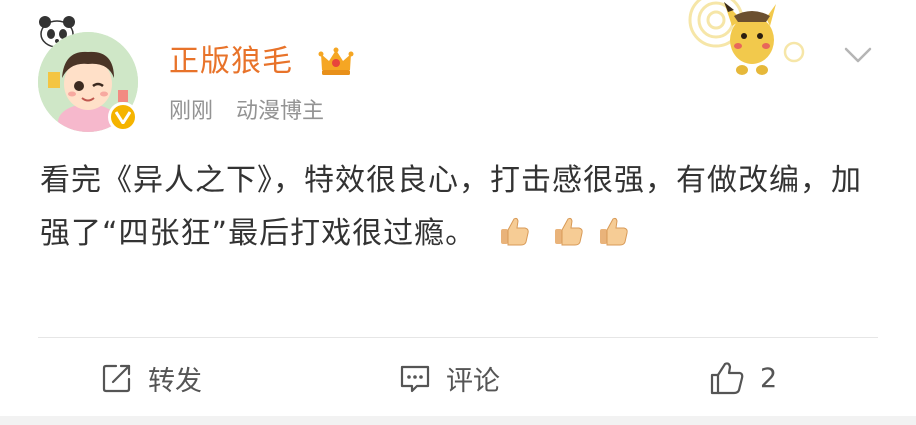  I want to click on divider, so click(458, 337).